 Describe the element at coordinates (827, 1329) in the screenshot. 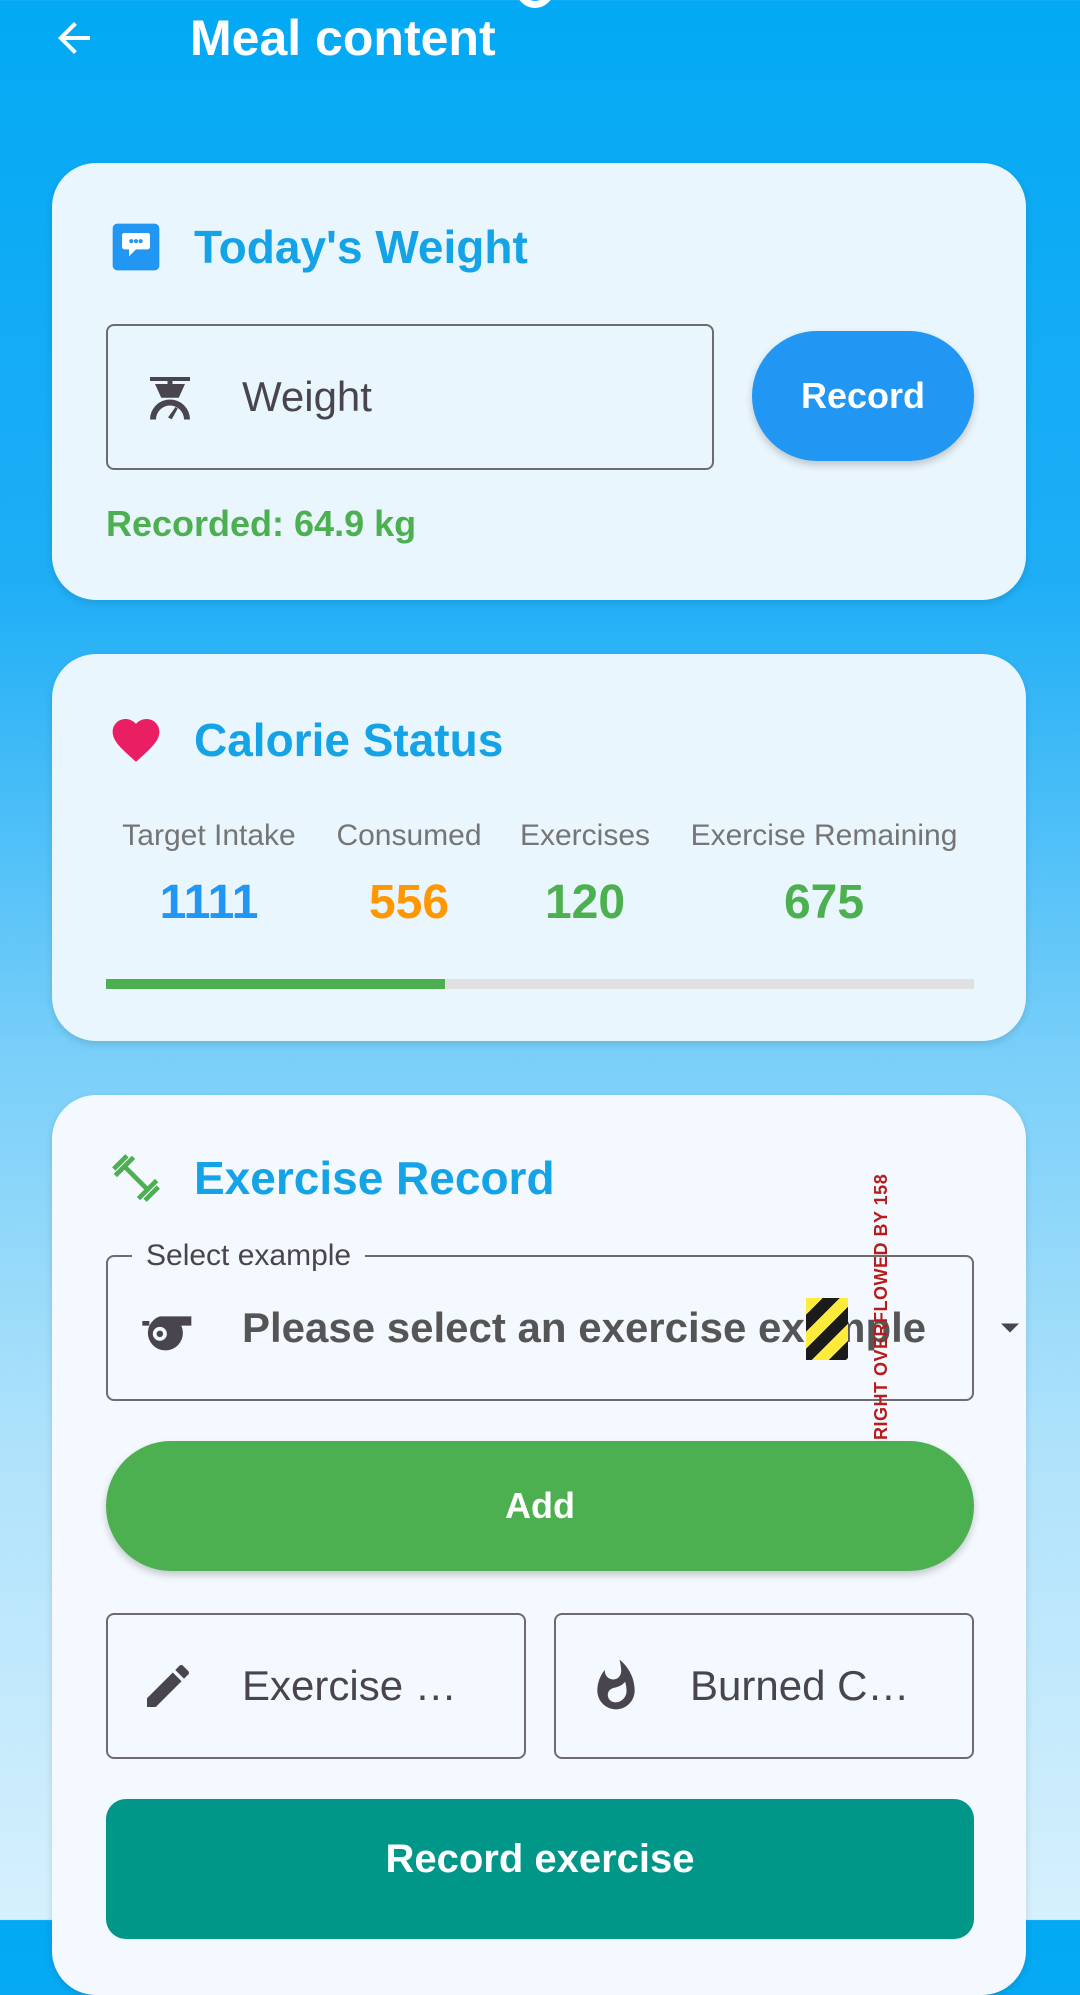

I see `overflow-stripes` at that location.